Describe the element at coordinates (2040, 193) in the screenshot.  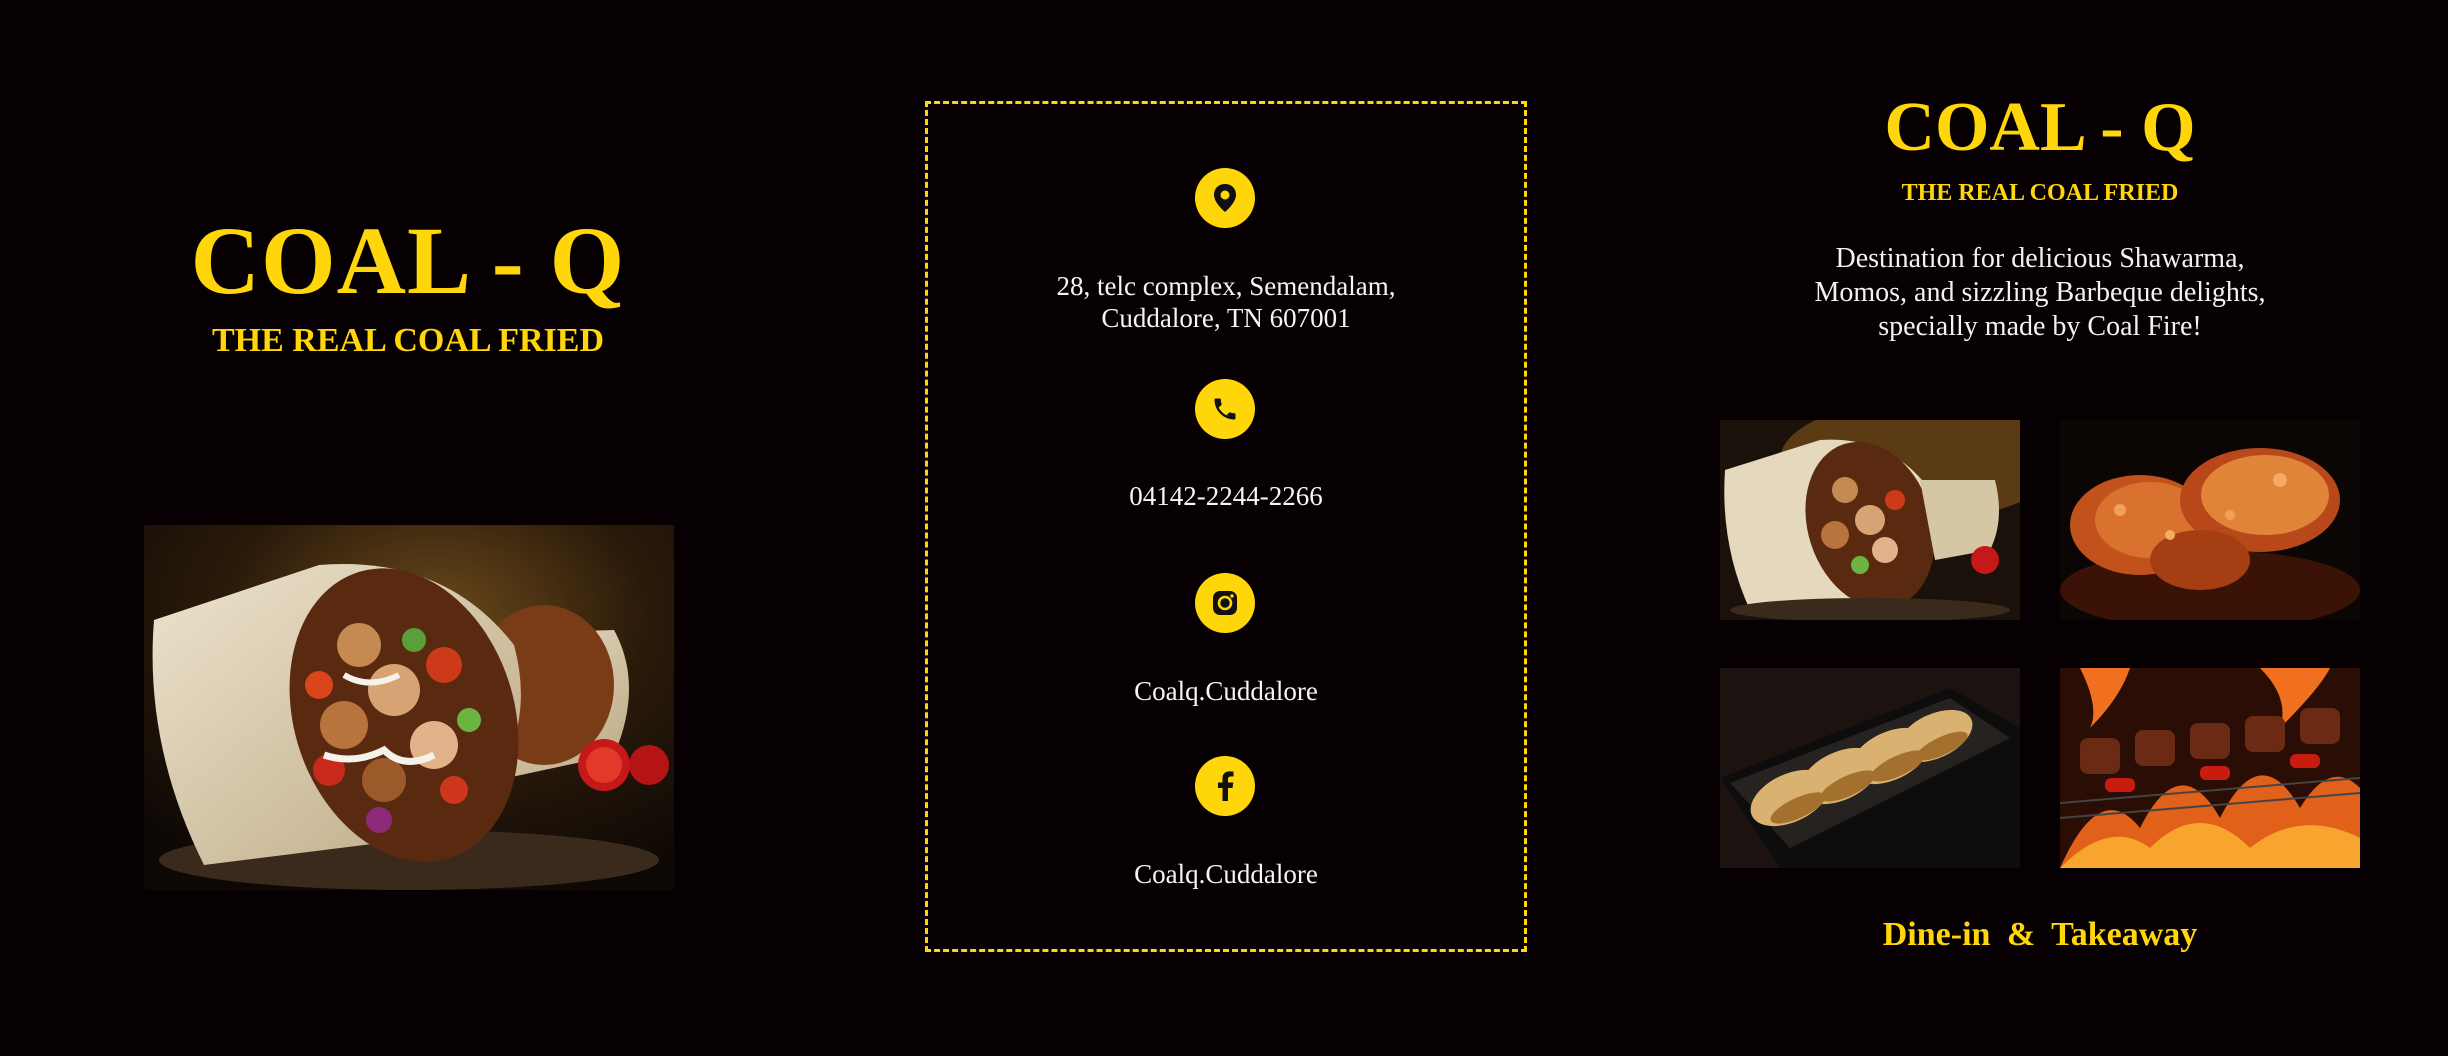
I see `brand-tagline-right: THE REAL COAL FRIED` at that location.